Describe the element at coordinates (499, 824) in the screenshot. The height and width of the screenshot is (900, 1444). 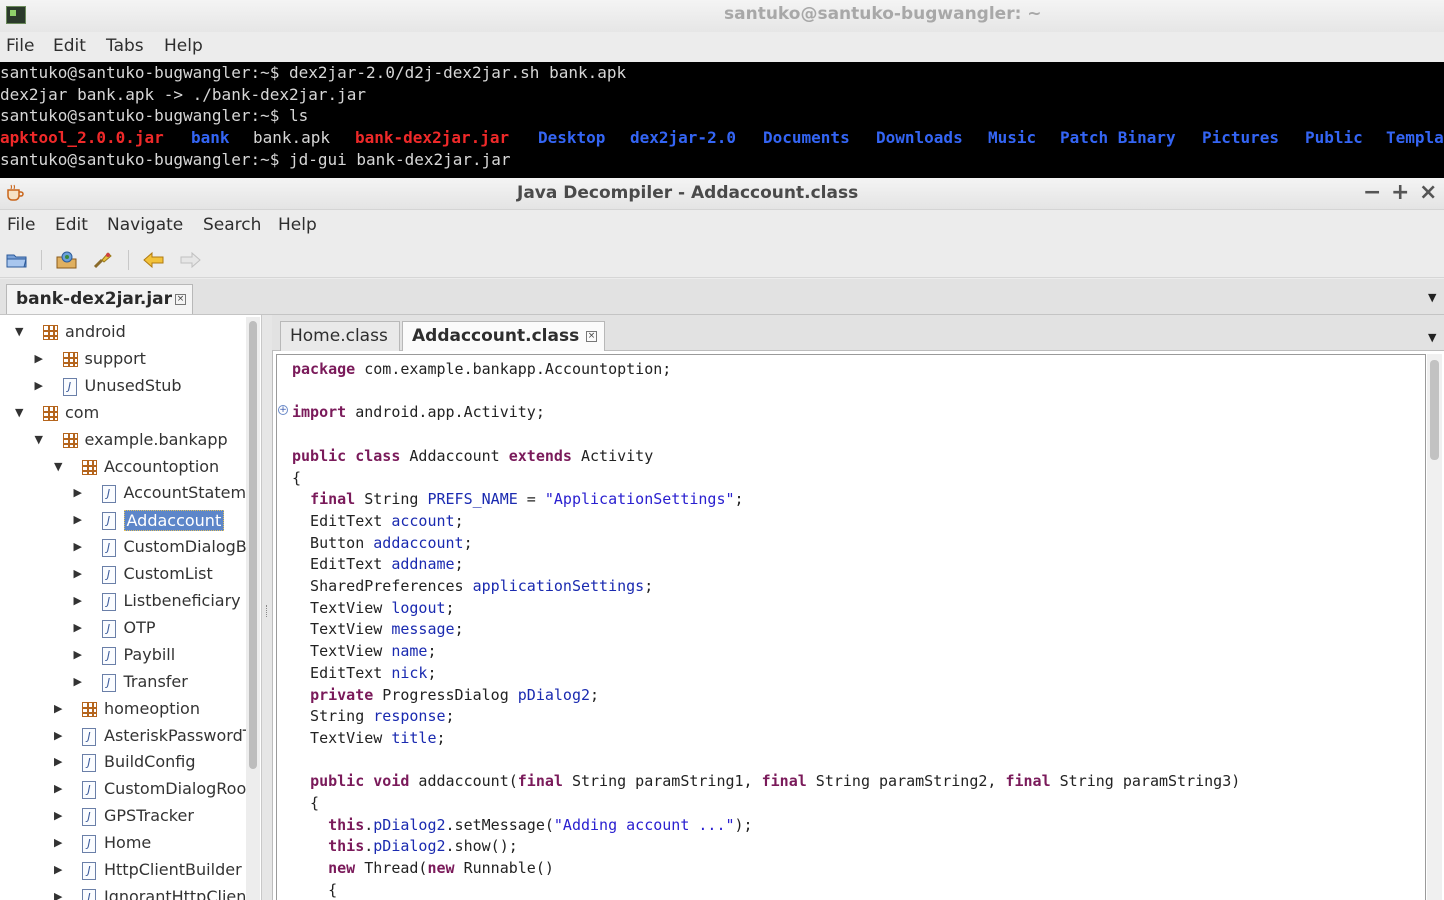
I see `code-text: .setMessage(` at that location.